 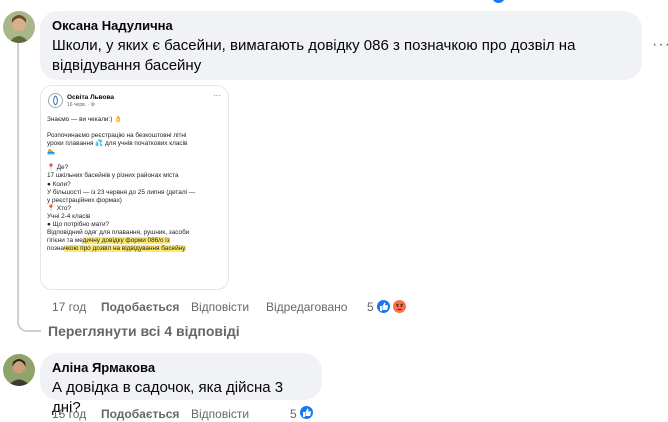 I want to click on thread-line-elbow, so click(x=29, y=327).